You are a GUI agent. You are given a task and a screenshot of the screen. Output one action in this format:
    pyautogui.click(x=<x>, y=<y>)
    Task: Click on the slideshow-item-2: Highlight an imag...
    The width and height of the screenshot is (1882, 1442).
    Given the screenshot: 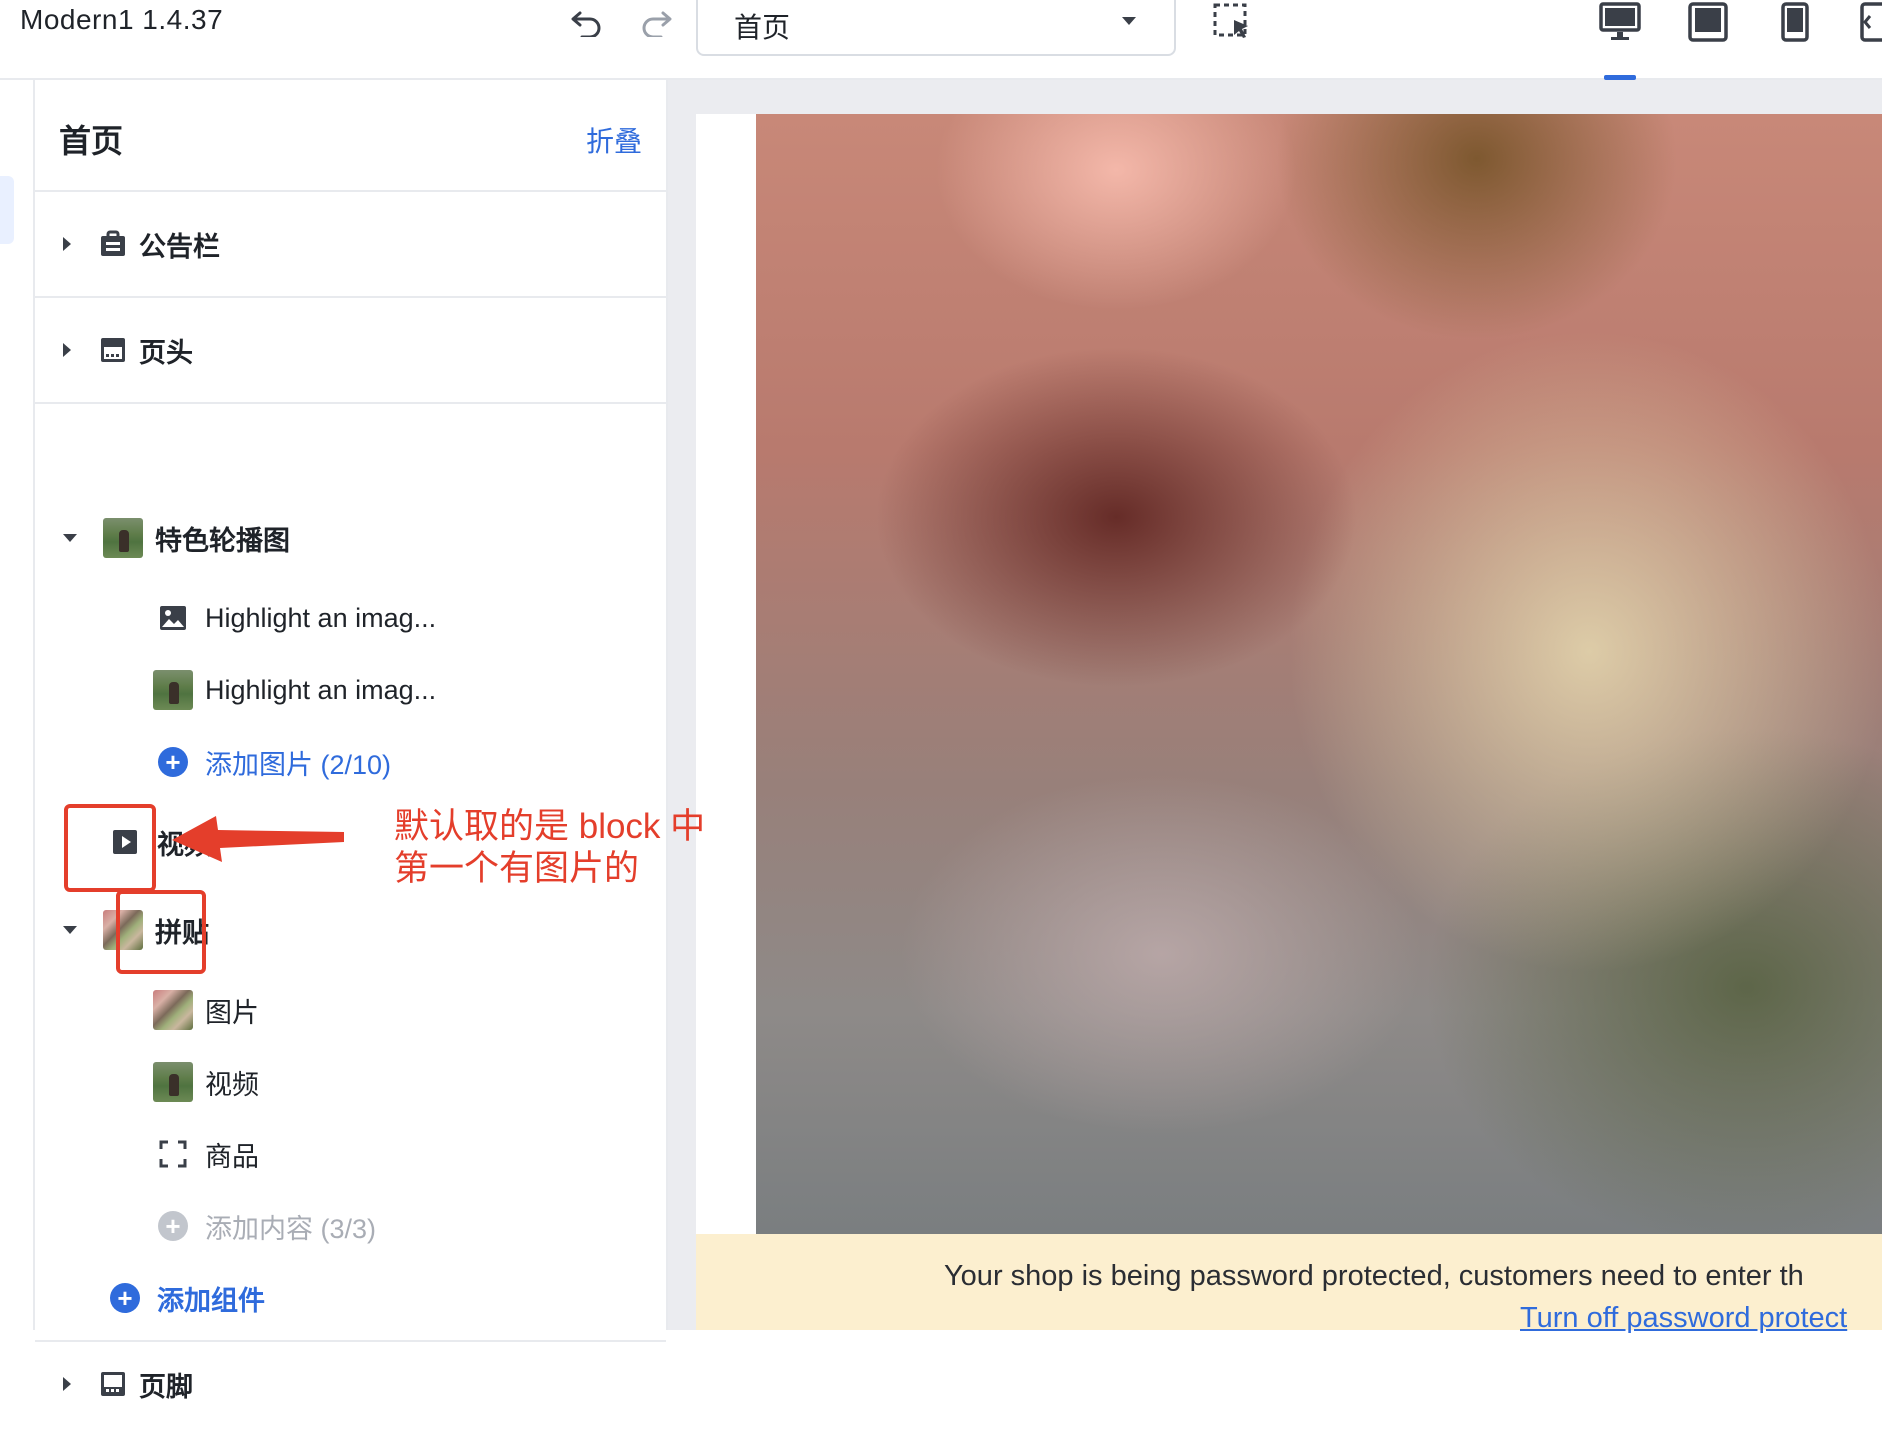 What is the action you would take?
    pyautogui.click(x=294, y=690)
    